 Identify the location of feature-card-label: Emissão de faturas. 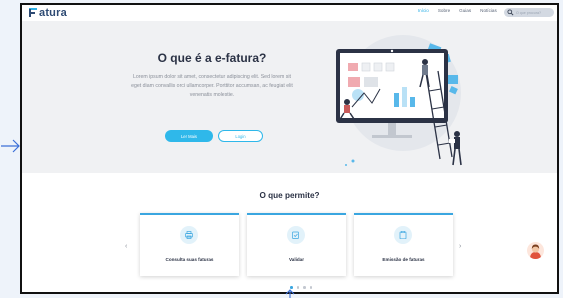
(403, 259).